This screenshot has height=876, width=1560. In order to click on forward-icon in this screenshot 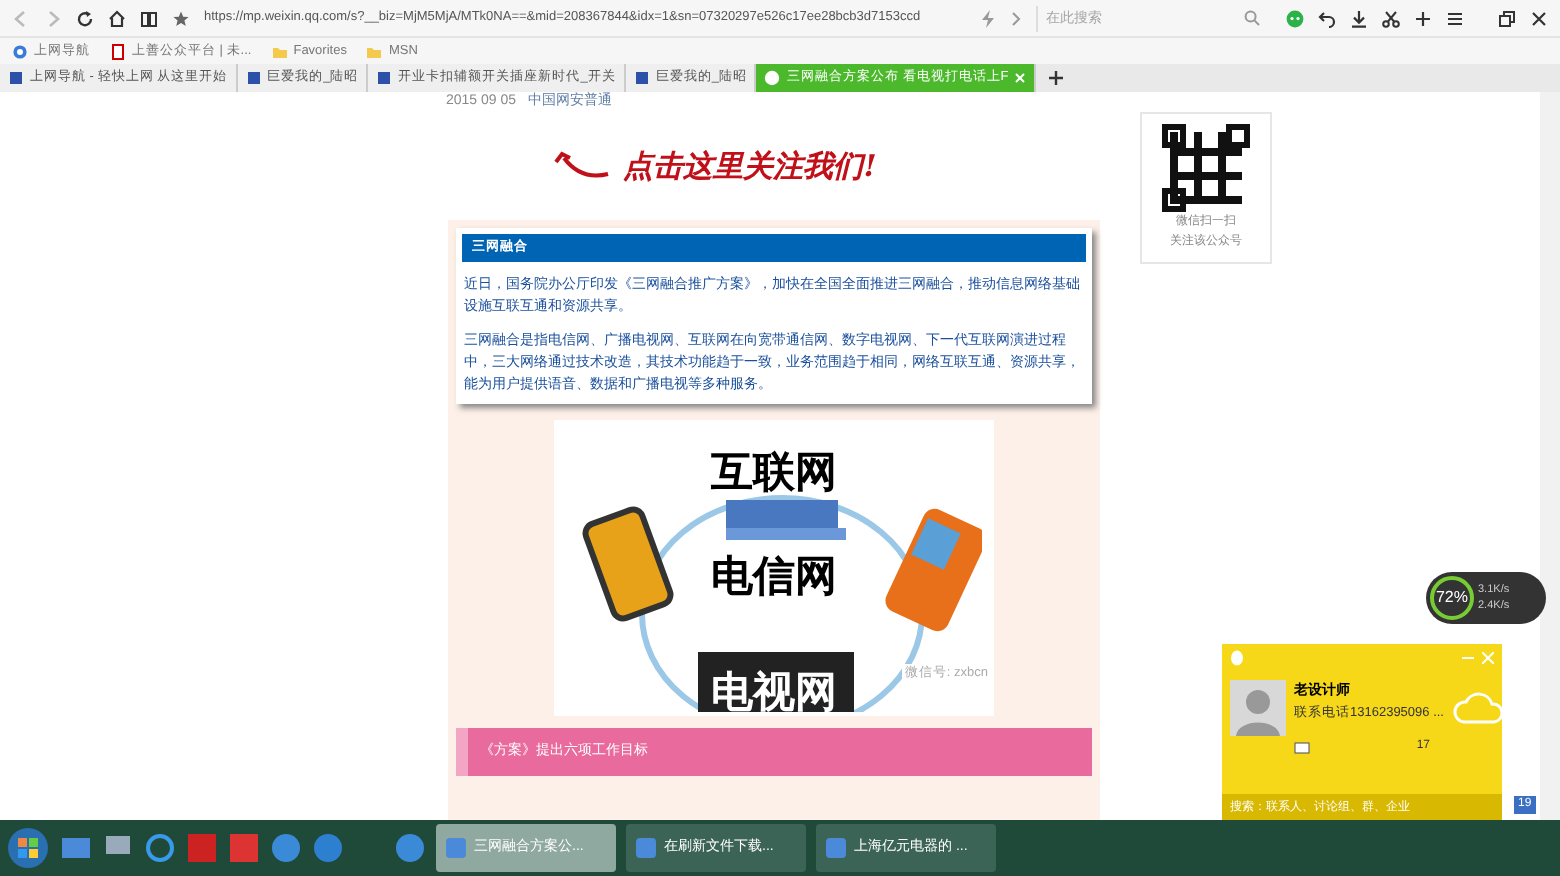, I will do `click(53, 18)`.